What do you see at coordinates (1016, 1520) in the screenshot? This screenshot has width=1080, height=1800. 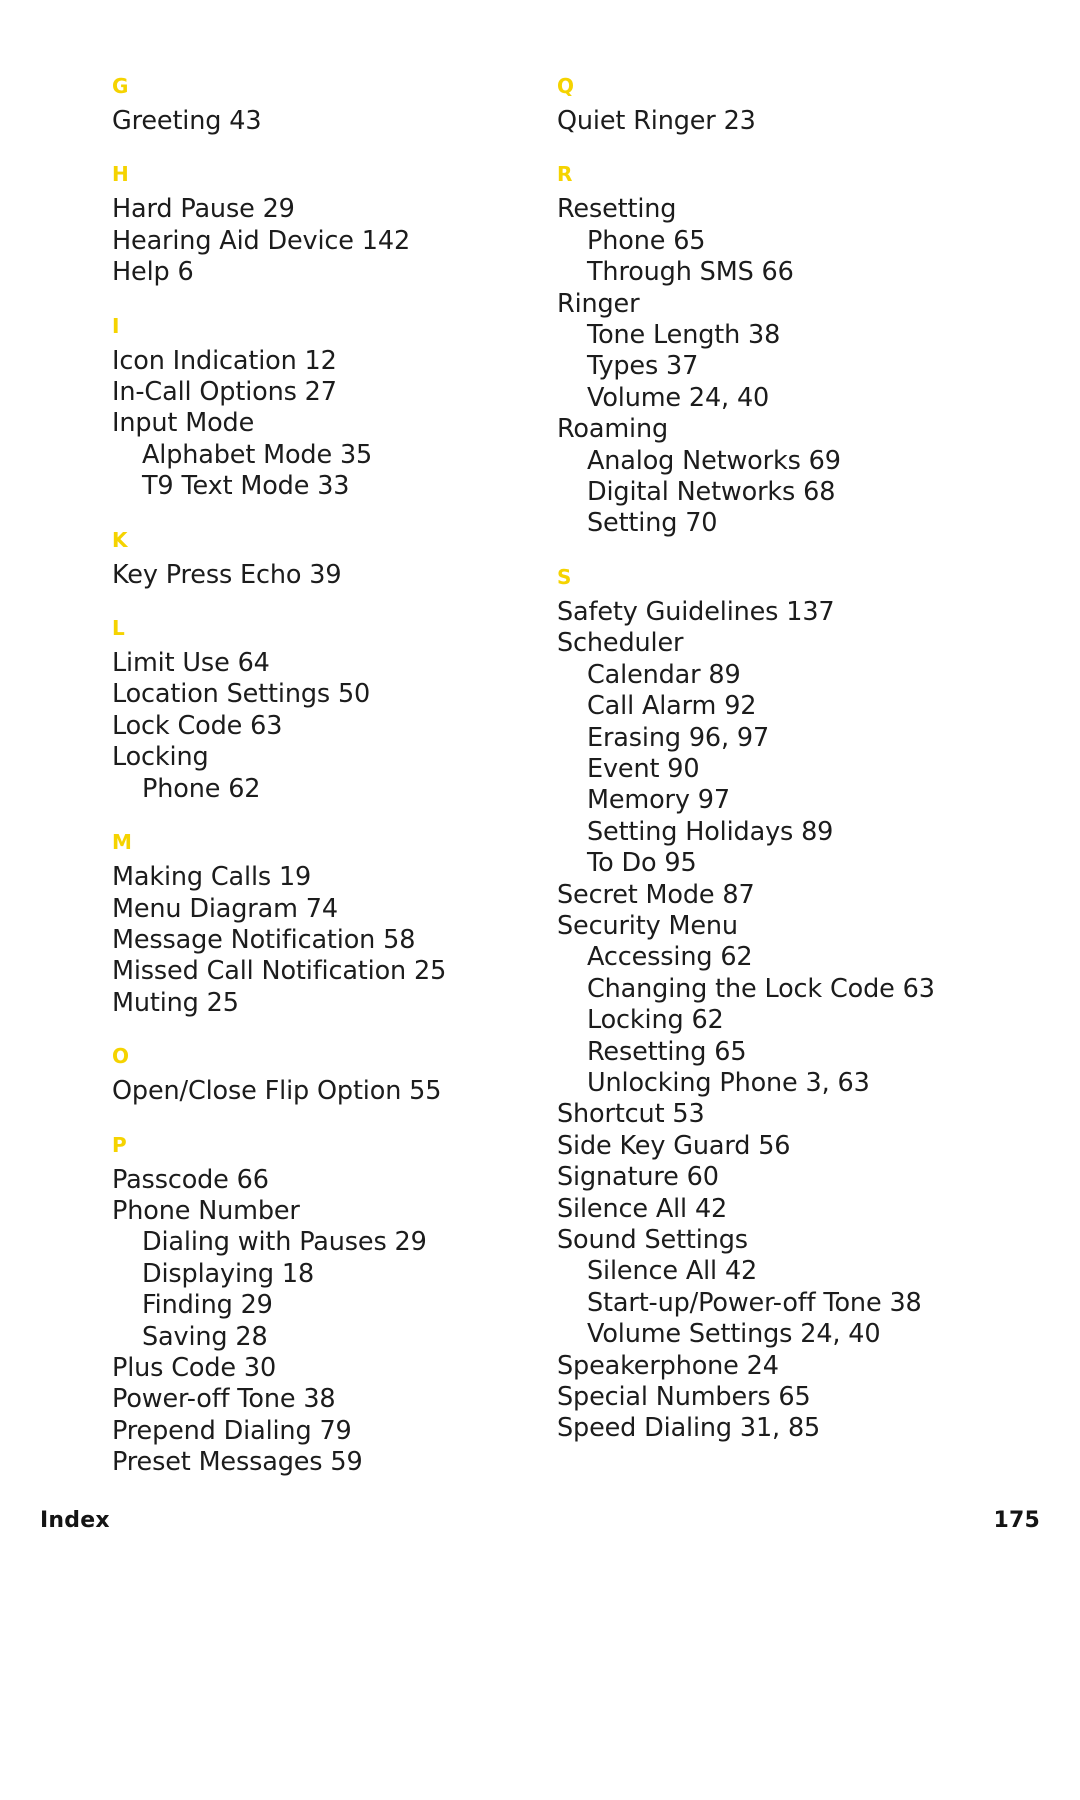 I see `footer-page-number: 175` at bounding box center [1016, 1520].